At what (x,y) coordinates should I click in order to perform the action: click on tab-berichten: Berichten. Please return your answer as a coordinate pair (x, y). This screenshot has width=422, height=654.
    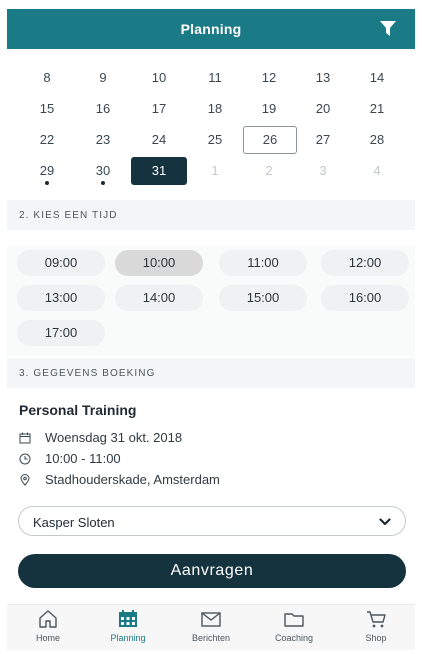
    Looking at the image, I should click on (211, 626).